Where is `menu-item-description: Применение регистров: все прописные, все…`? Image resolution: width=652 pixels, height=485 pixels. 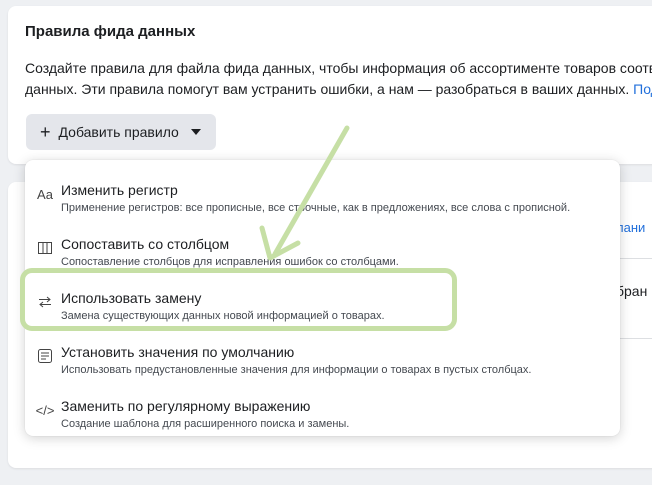 menu-item-description: Применение регистров: все прописные, все… is located at coordinates (316, 208).